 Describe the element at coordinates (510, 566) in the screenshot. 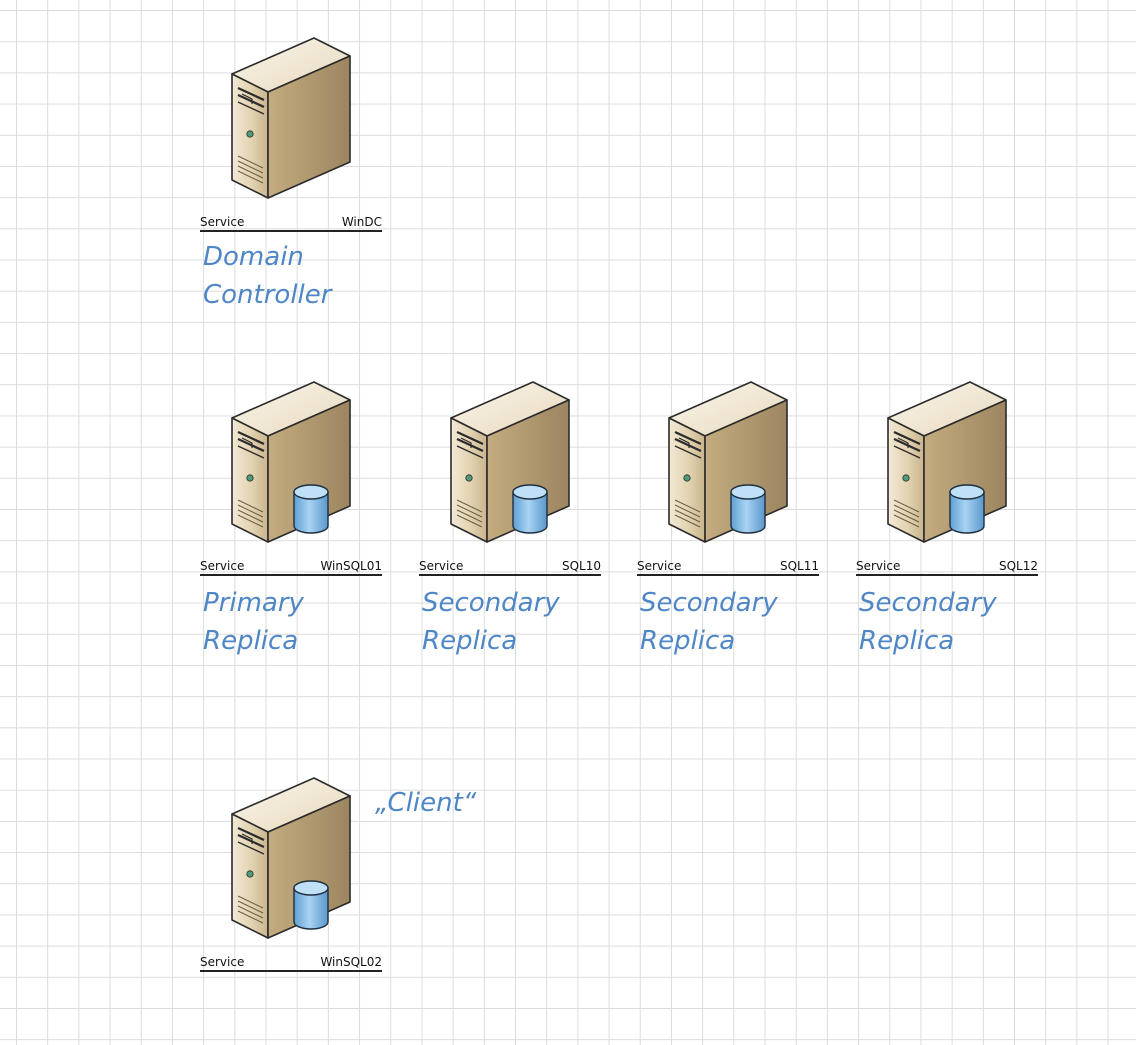

I see `server-label-row: Service SQL10` at that location.